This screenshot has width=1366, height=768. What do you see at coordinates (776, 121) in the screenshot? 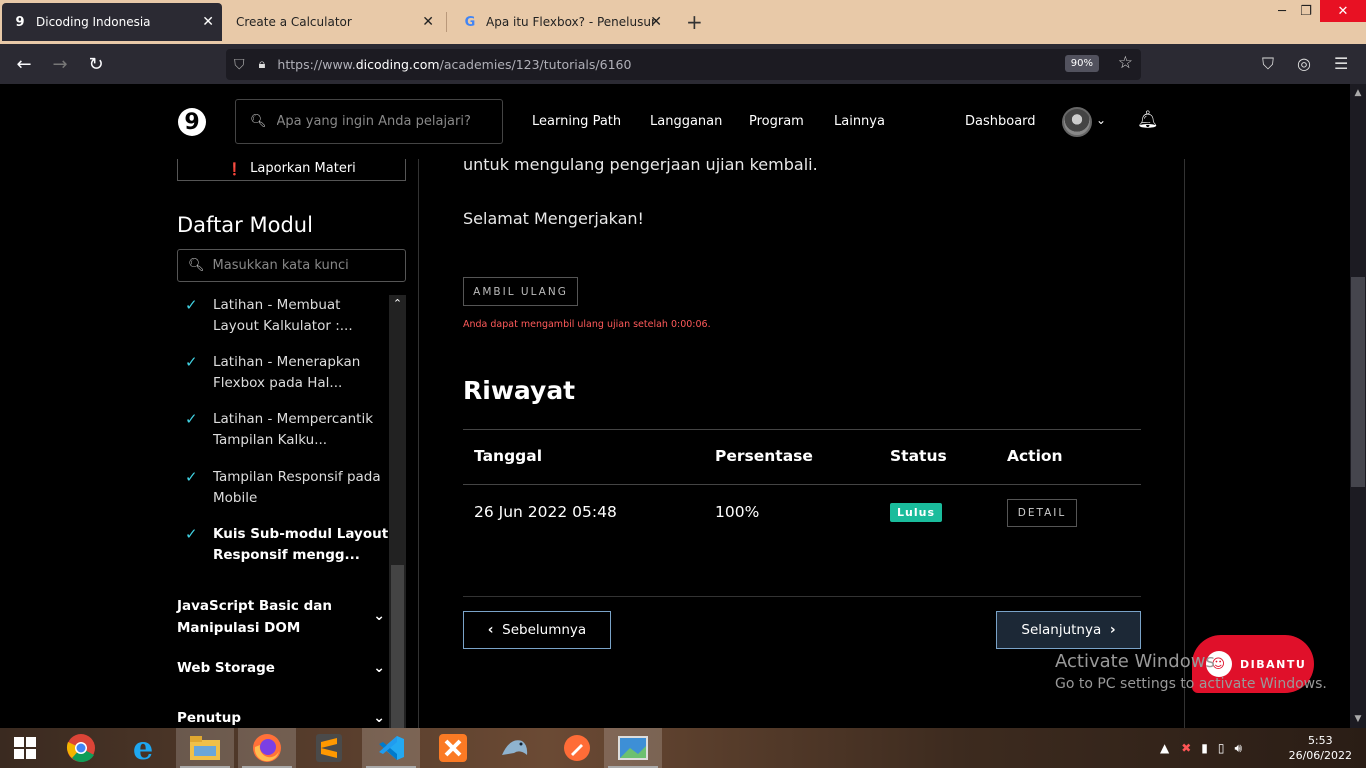
I see `menu-program: Program` at bounding box center [776, 121].